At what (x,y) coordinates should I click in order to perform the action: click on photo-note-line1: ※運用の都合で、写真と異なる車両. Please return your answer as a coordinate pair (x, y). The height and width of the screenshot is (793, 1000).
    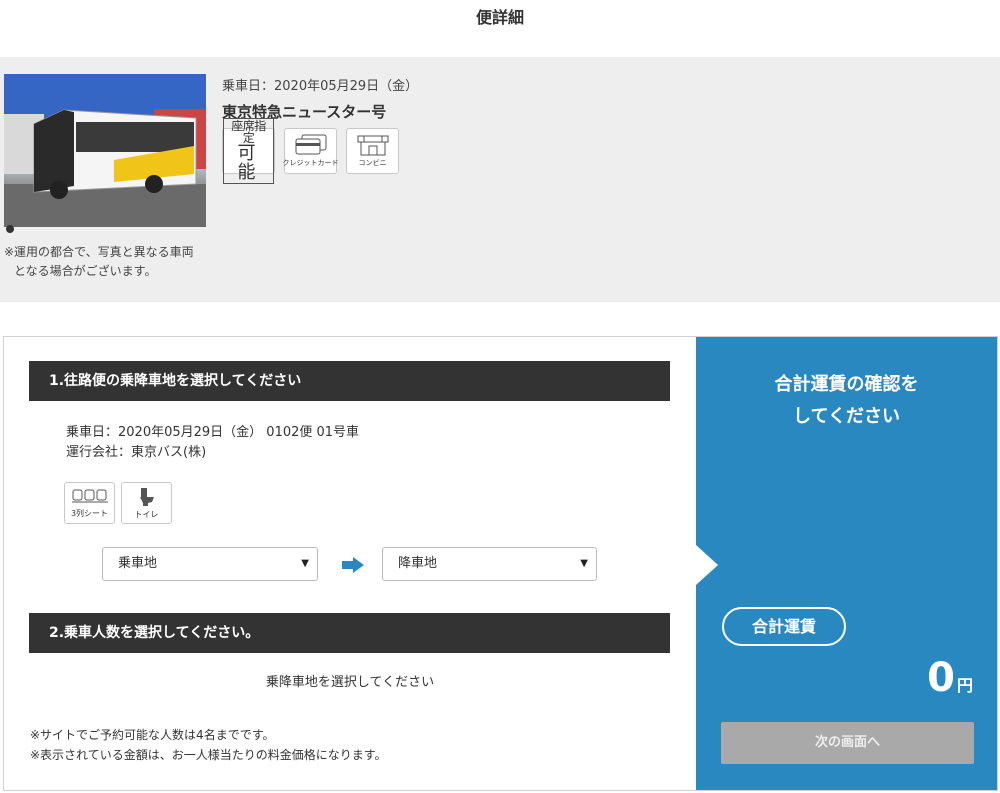
    Looking at the image, I should click on (99, 252).